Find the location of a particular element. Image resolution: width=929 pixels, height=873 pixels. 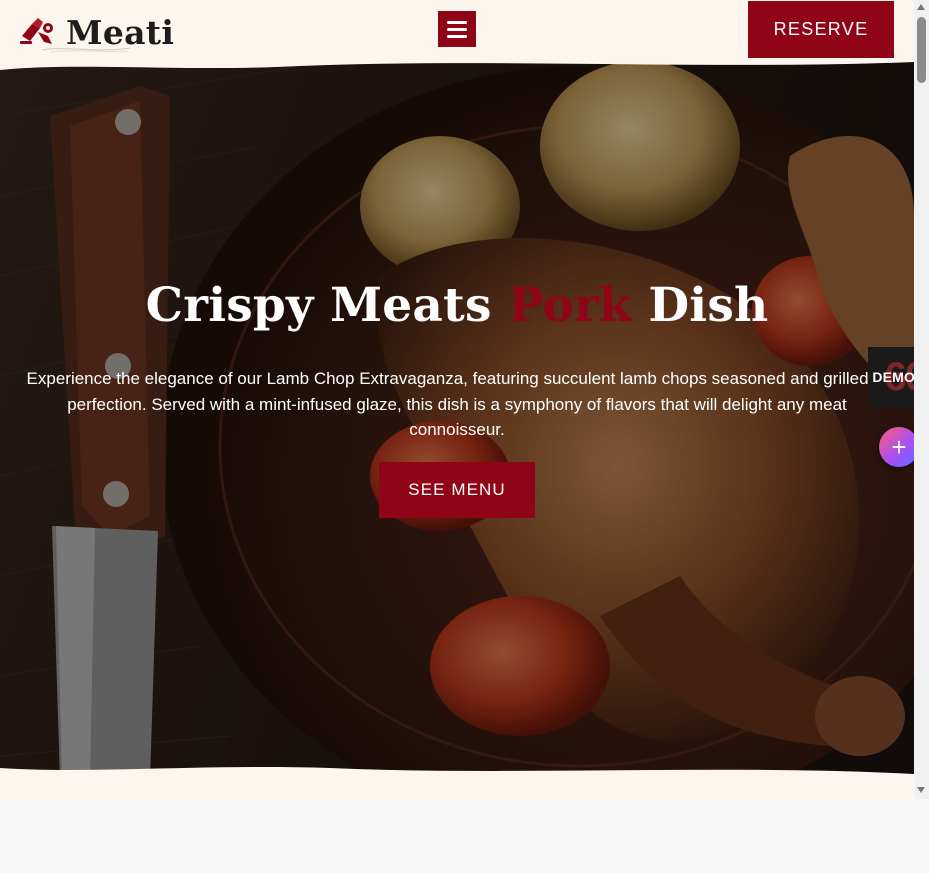

scroll-up-arrow-icon is located at coordinates (921, 7).